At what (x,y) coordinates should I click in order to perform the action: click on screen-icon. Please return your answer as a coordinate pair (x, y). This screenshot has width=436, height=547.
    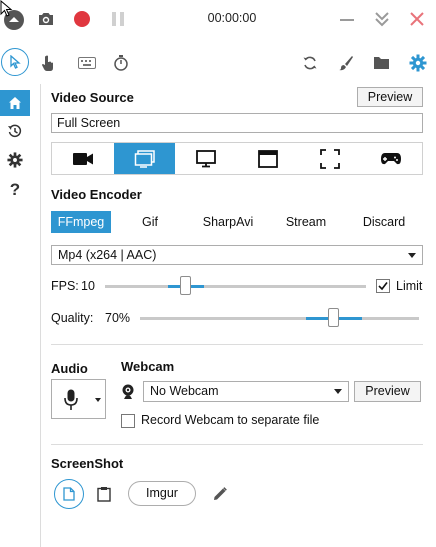
    Looking at the image, I should click on (144, 158).